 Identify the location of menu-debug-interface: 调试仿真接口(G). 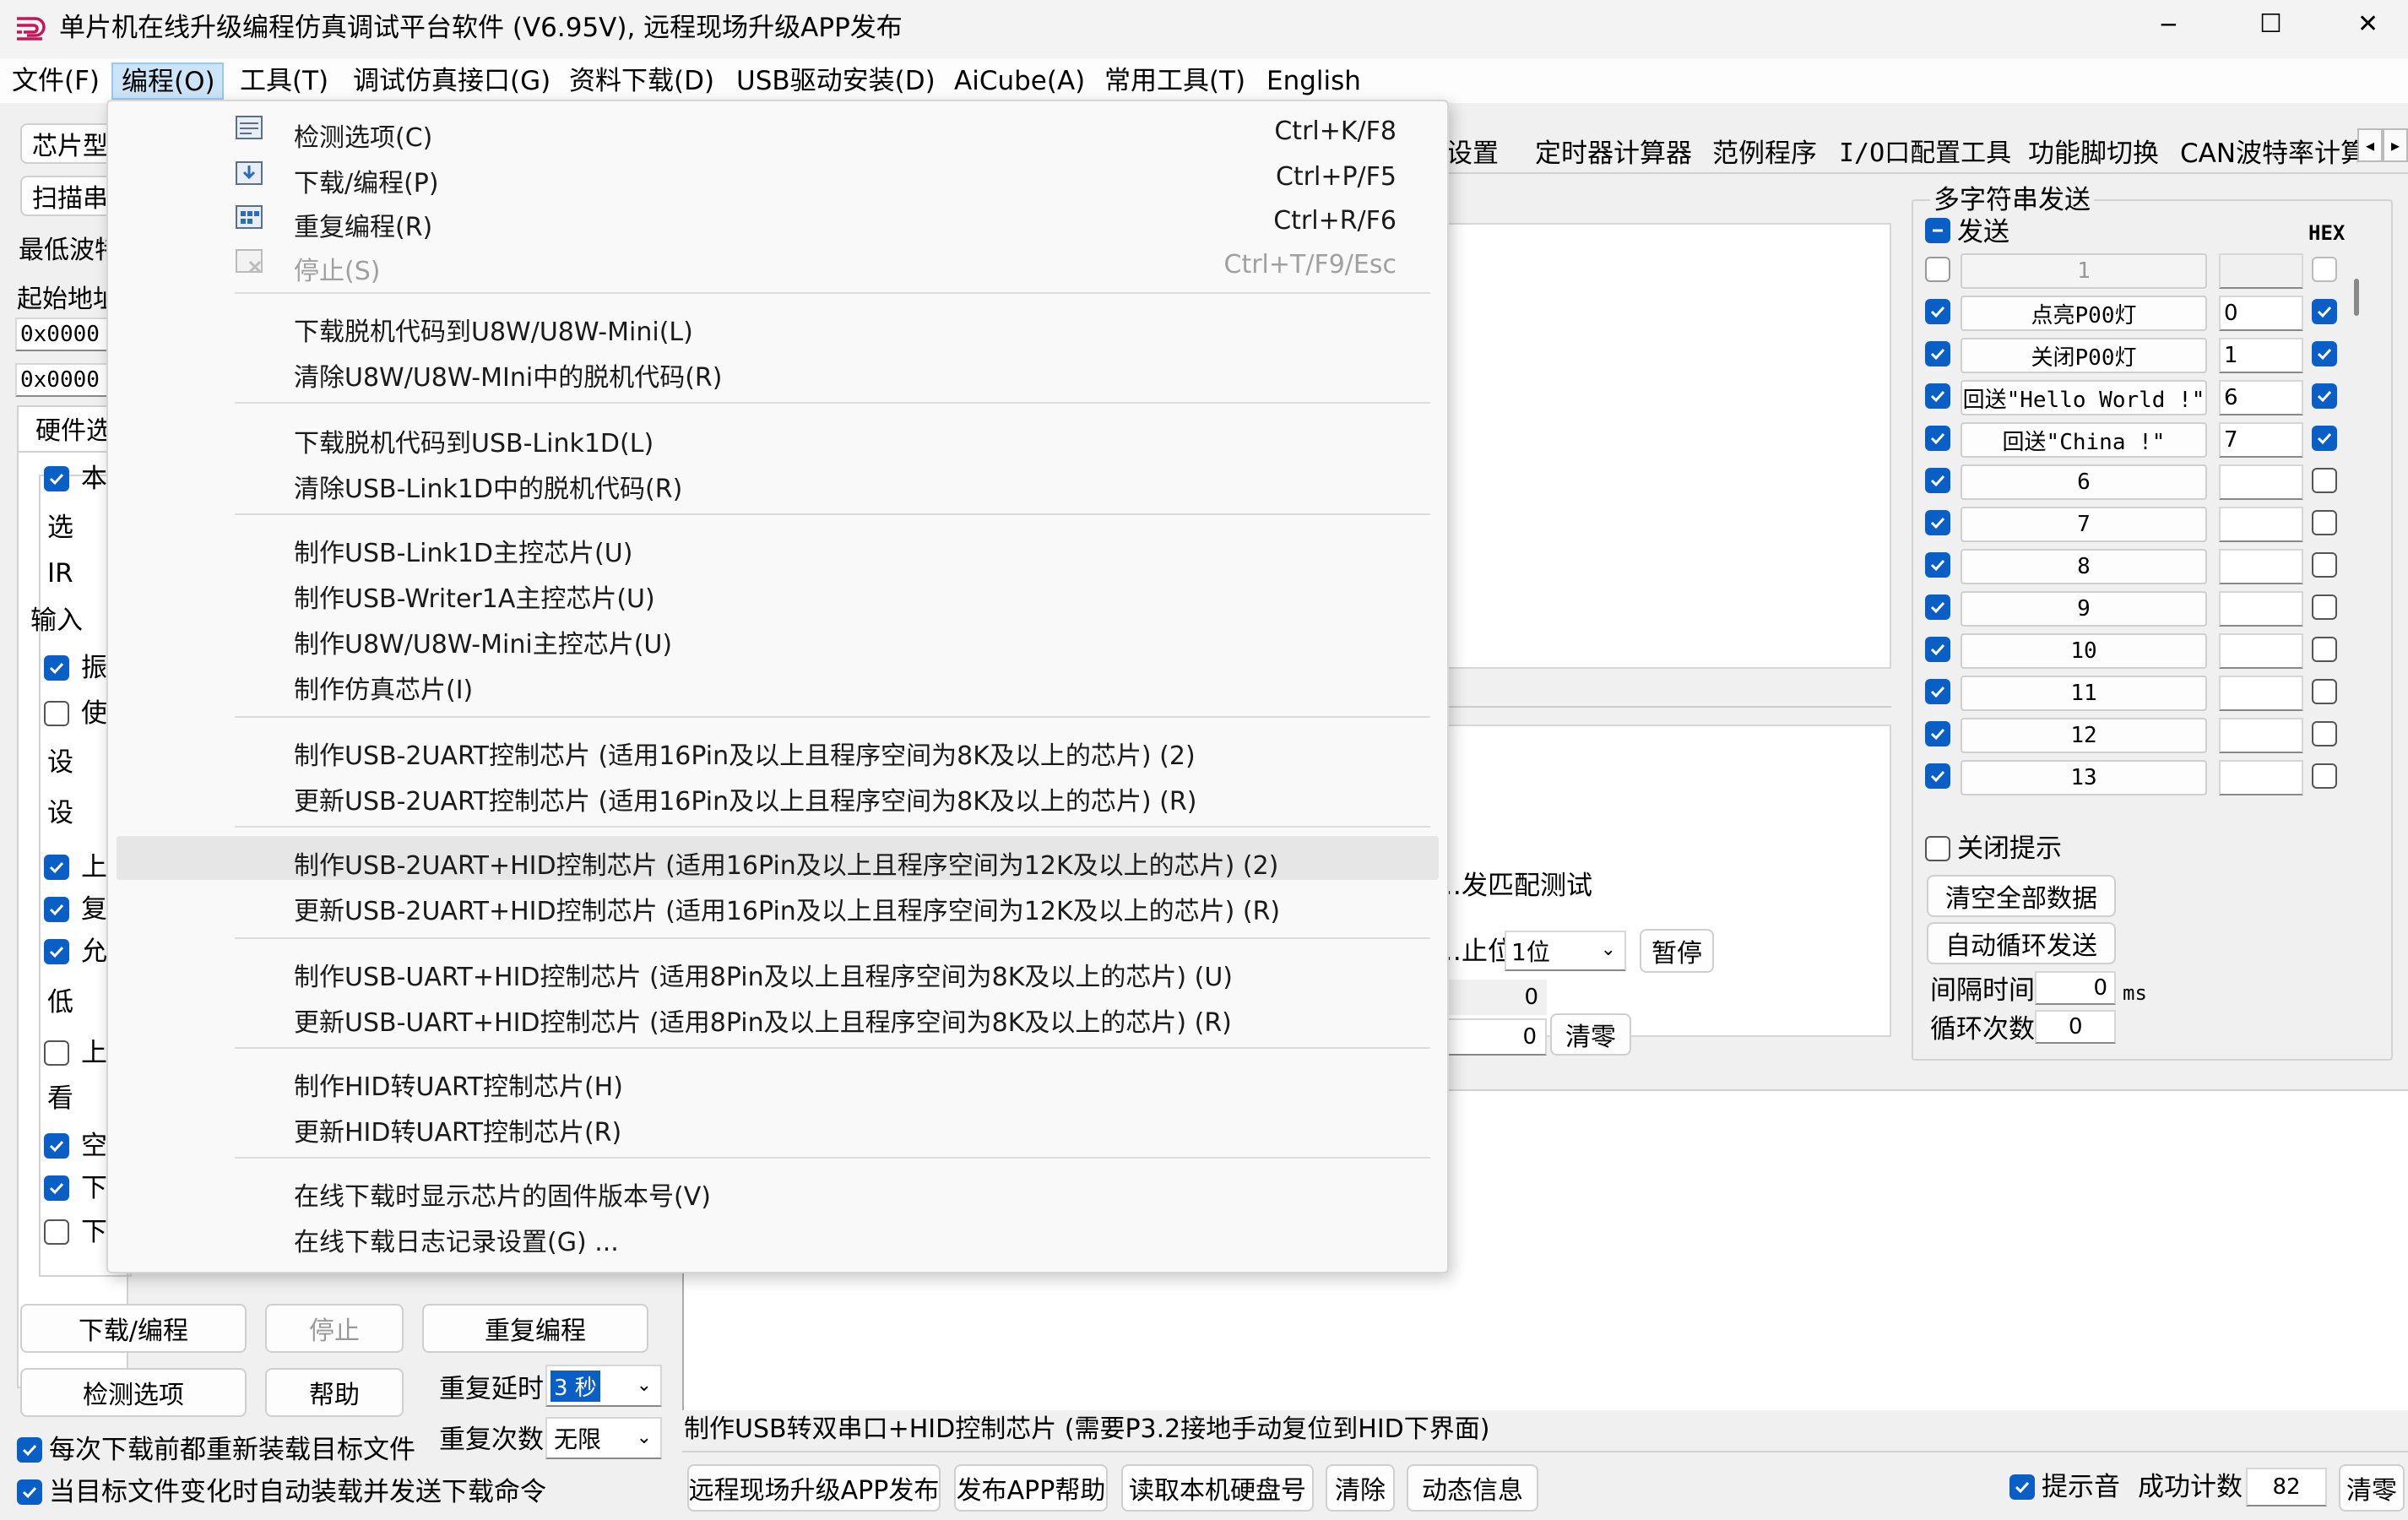
(451, 81).